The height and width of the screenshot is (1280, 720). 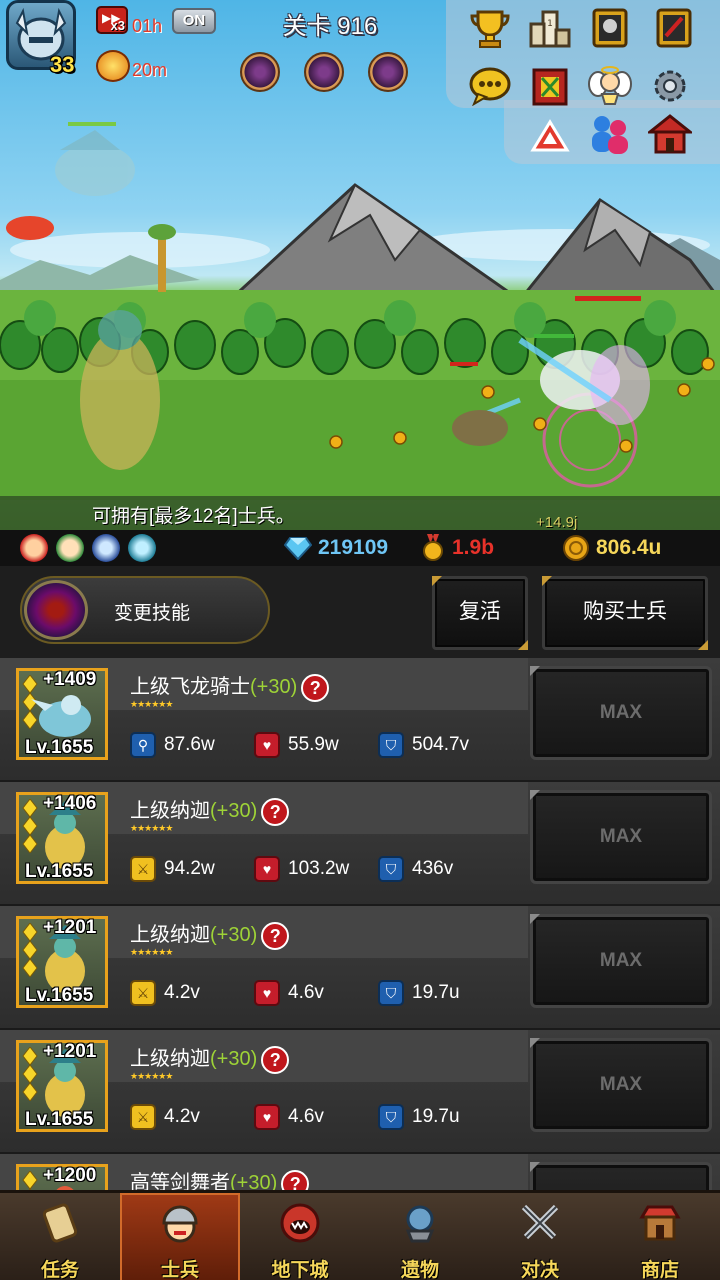 I want to click on nav-shop: 商店, so click(x=660, y=1236).